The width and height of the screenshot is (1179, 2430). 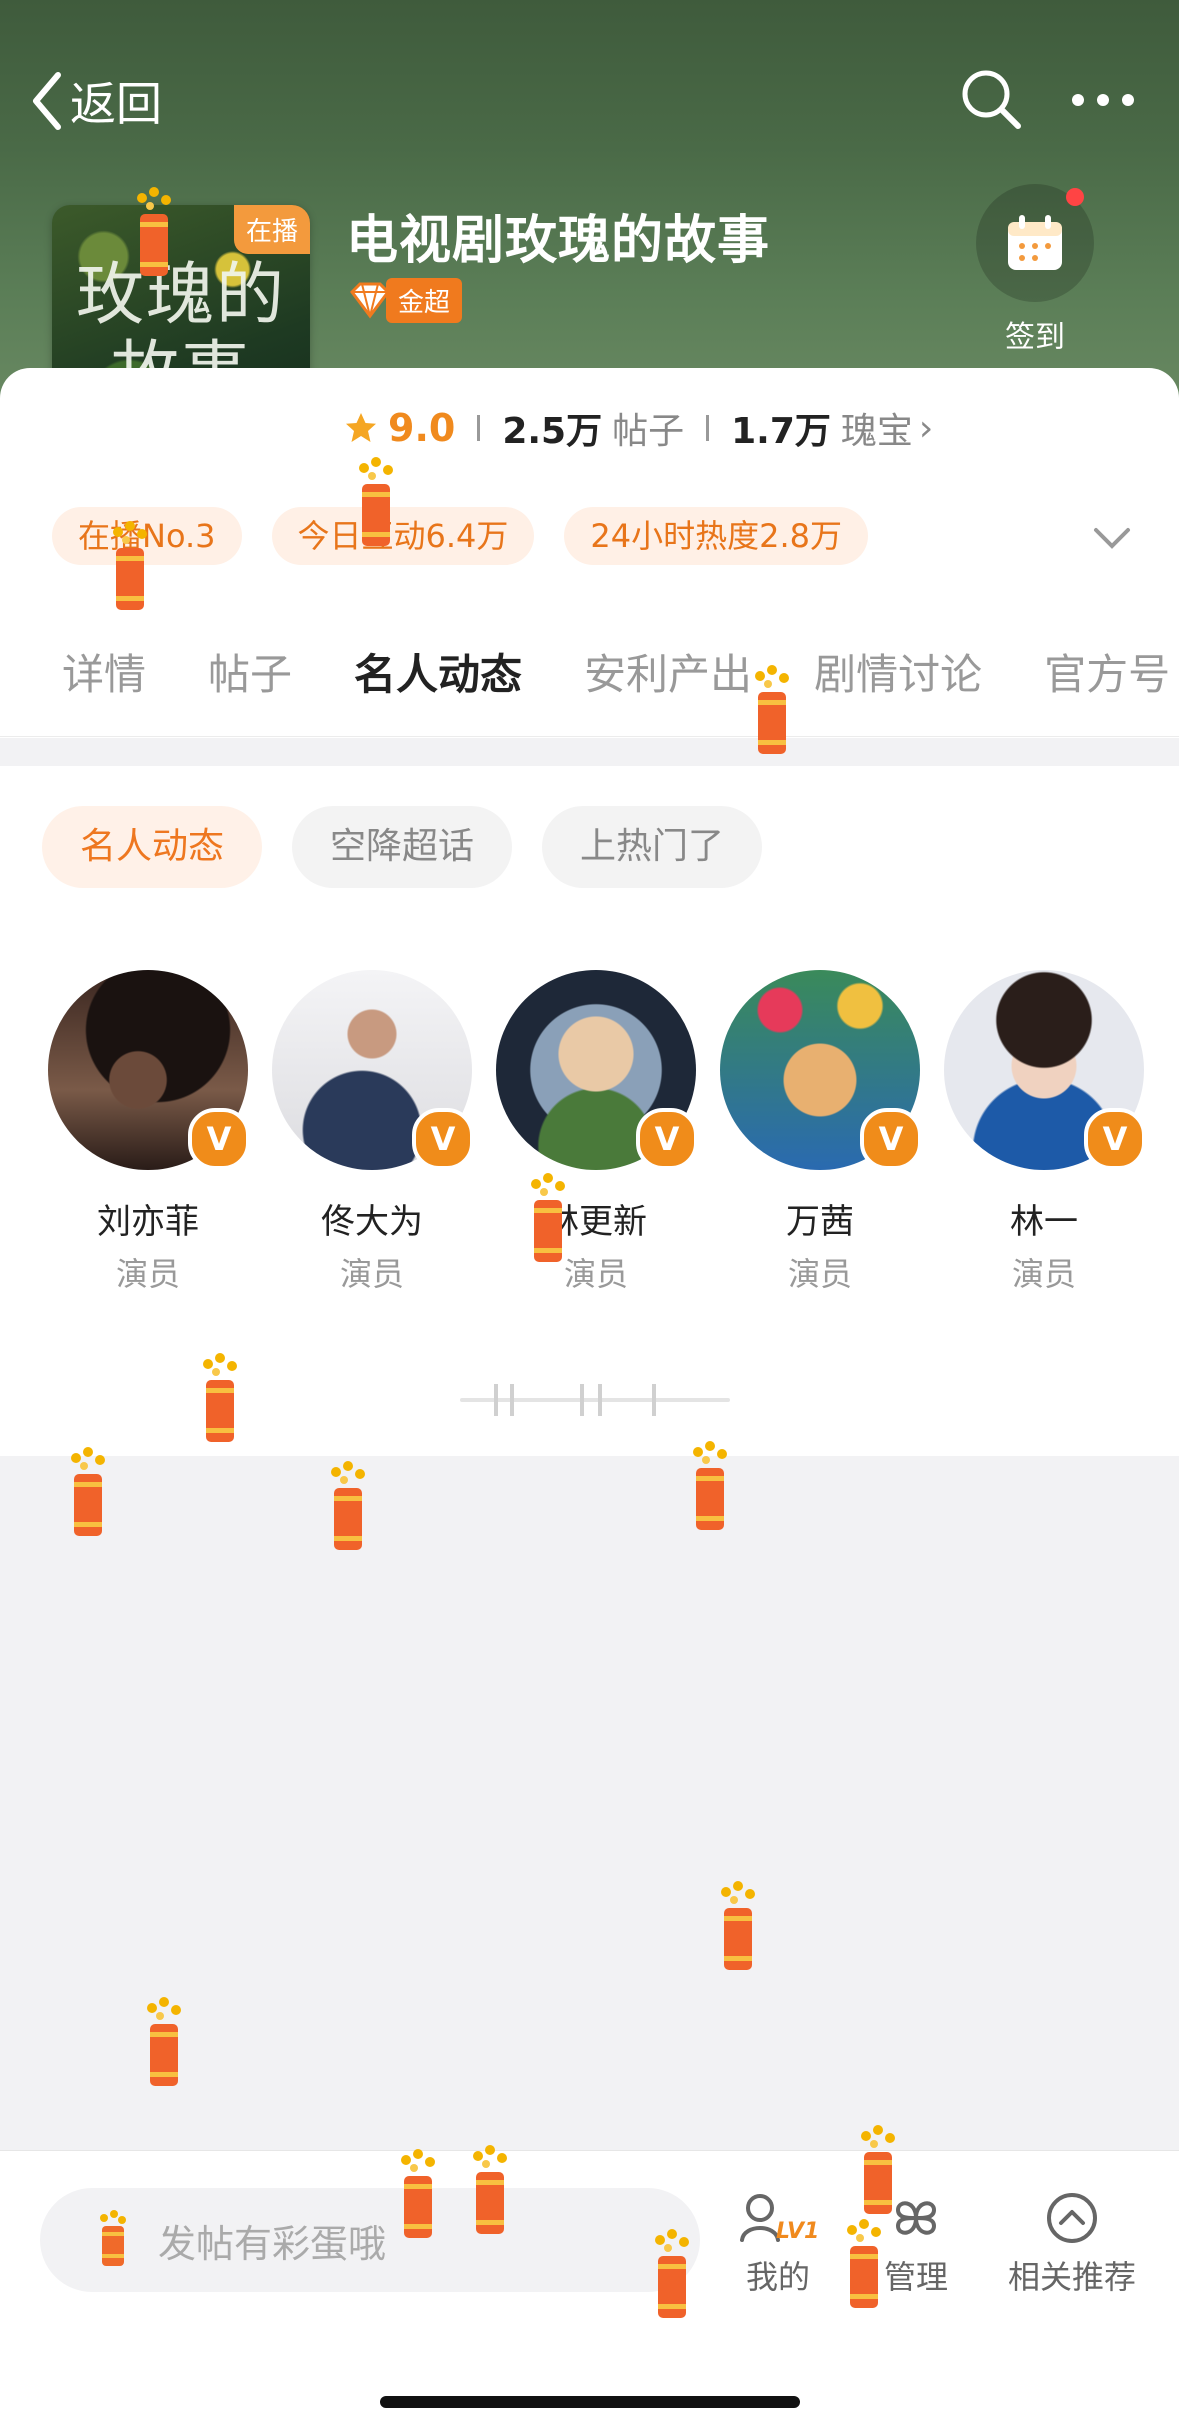 What do you see at coordinates (47, 101) in the screenshot?
I see `chevron-left-icon` at bounding box center [47, 101].